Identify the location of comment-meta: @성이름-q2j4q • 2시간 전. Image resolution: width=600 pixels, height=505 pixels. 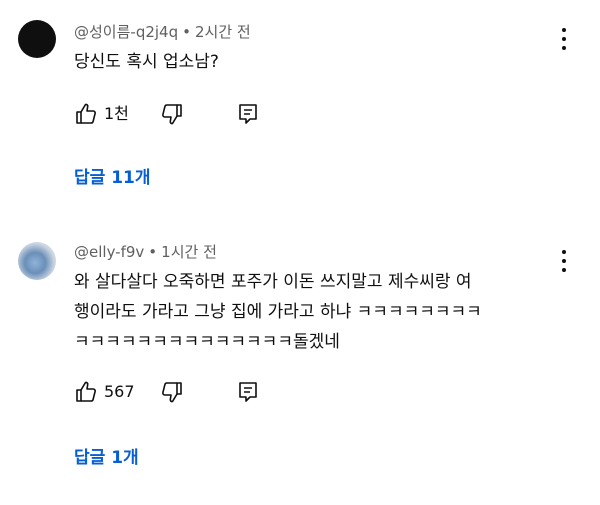
(162, 32).